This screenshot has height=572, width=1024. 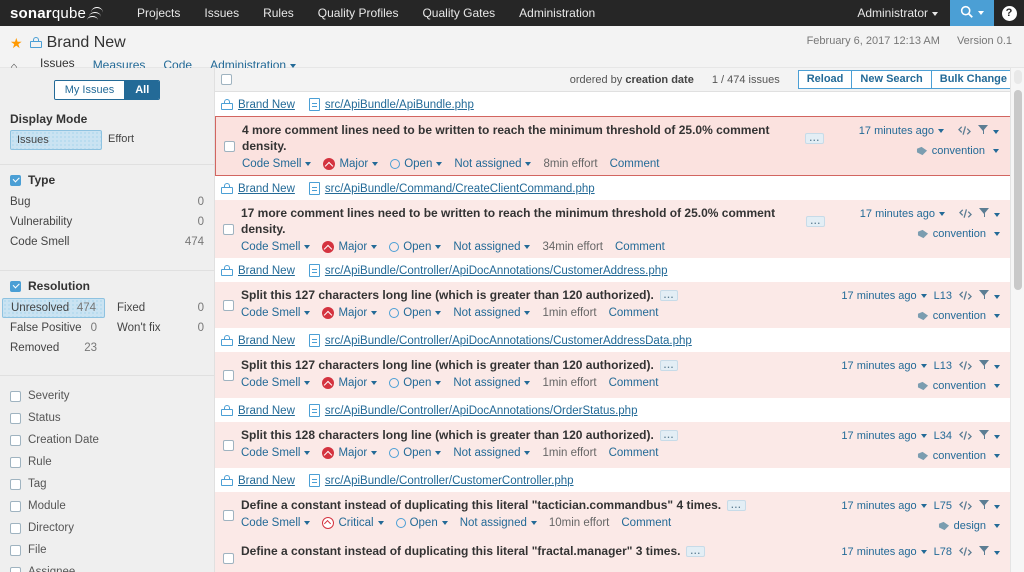 I want to click on search-button, so click(x=972, y=13).